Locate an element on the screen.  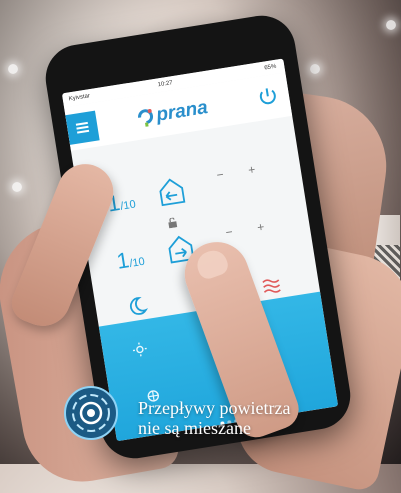
night-mode-icon is located at coordinates (137, 306).